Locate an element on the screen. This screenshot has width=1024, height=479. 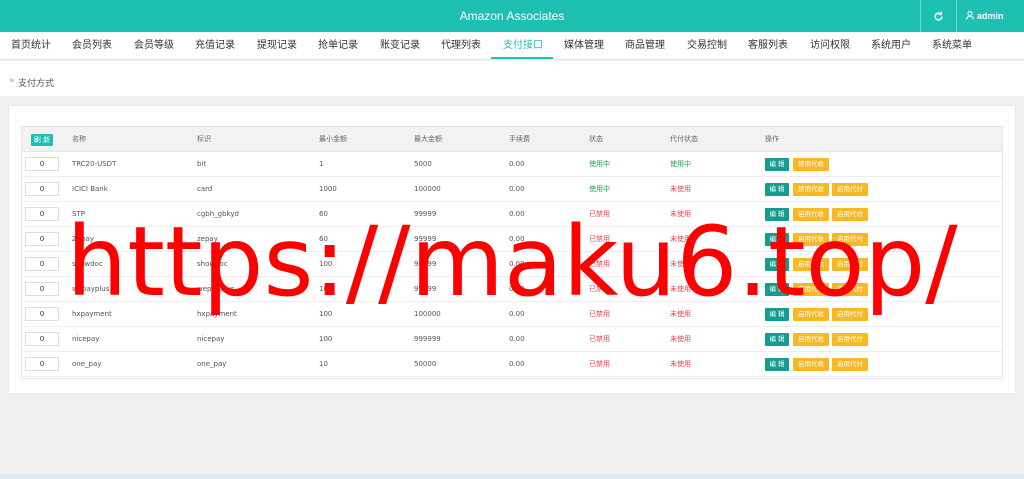
nav-item-members: 会员列表 is located at coordinates (92, 46).